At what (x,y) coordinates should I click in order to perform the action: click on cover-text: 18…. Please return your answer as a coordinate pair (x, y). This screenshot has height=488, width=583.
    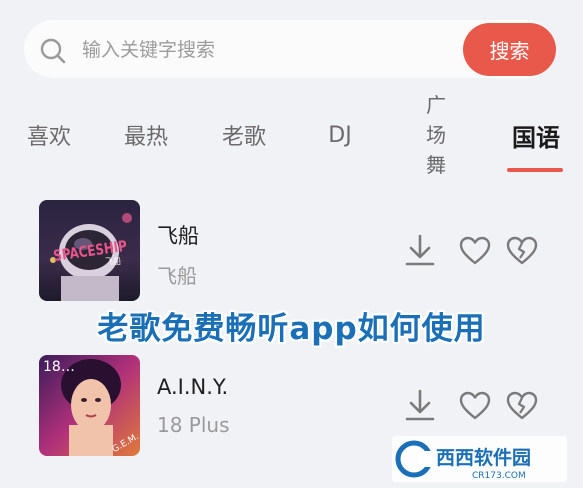
    Looking at the image, I should click on (59, 367).